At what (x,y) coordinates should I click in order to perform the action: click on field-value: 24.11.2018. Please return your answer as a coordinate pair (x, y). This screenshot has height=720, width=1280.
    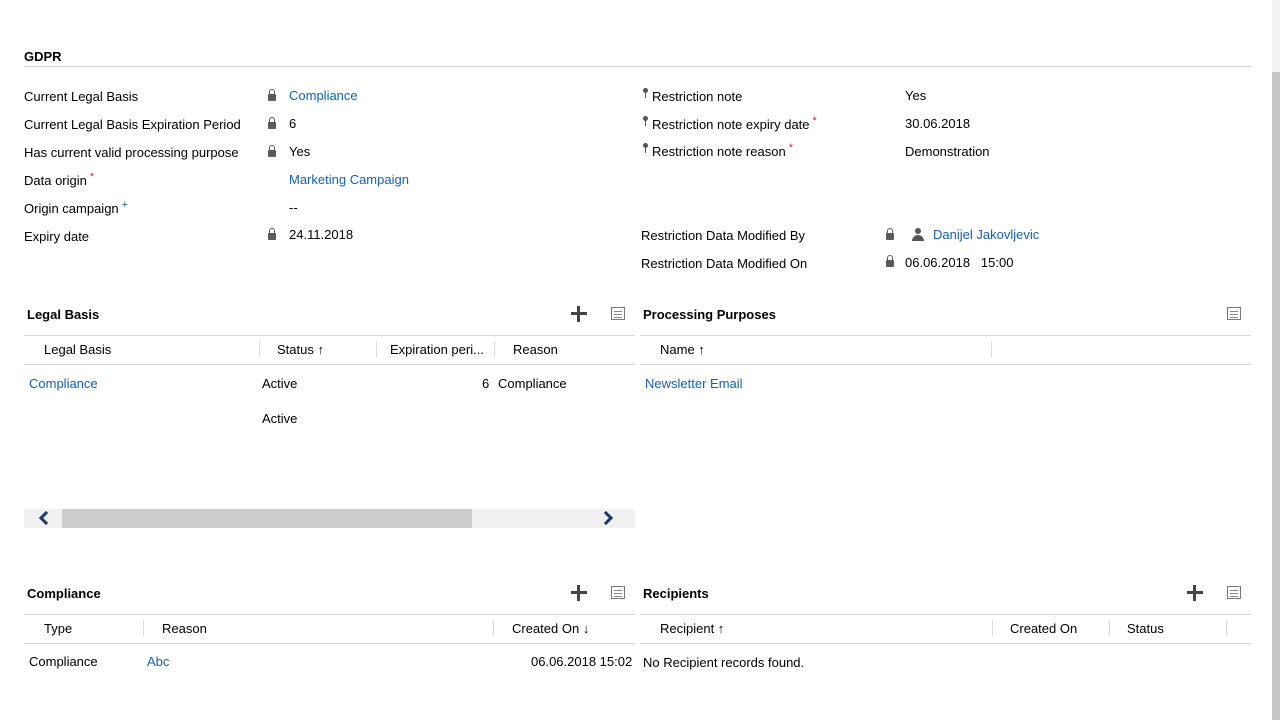
    Looking at the image, I should click on (321, 234).